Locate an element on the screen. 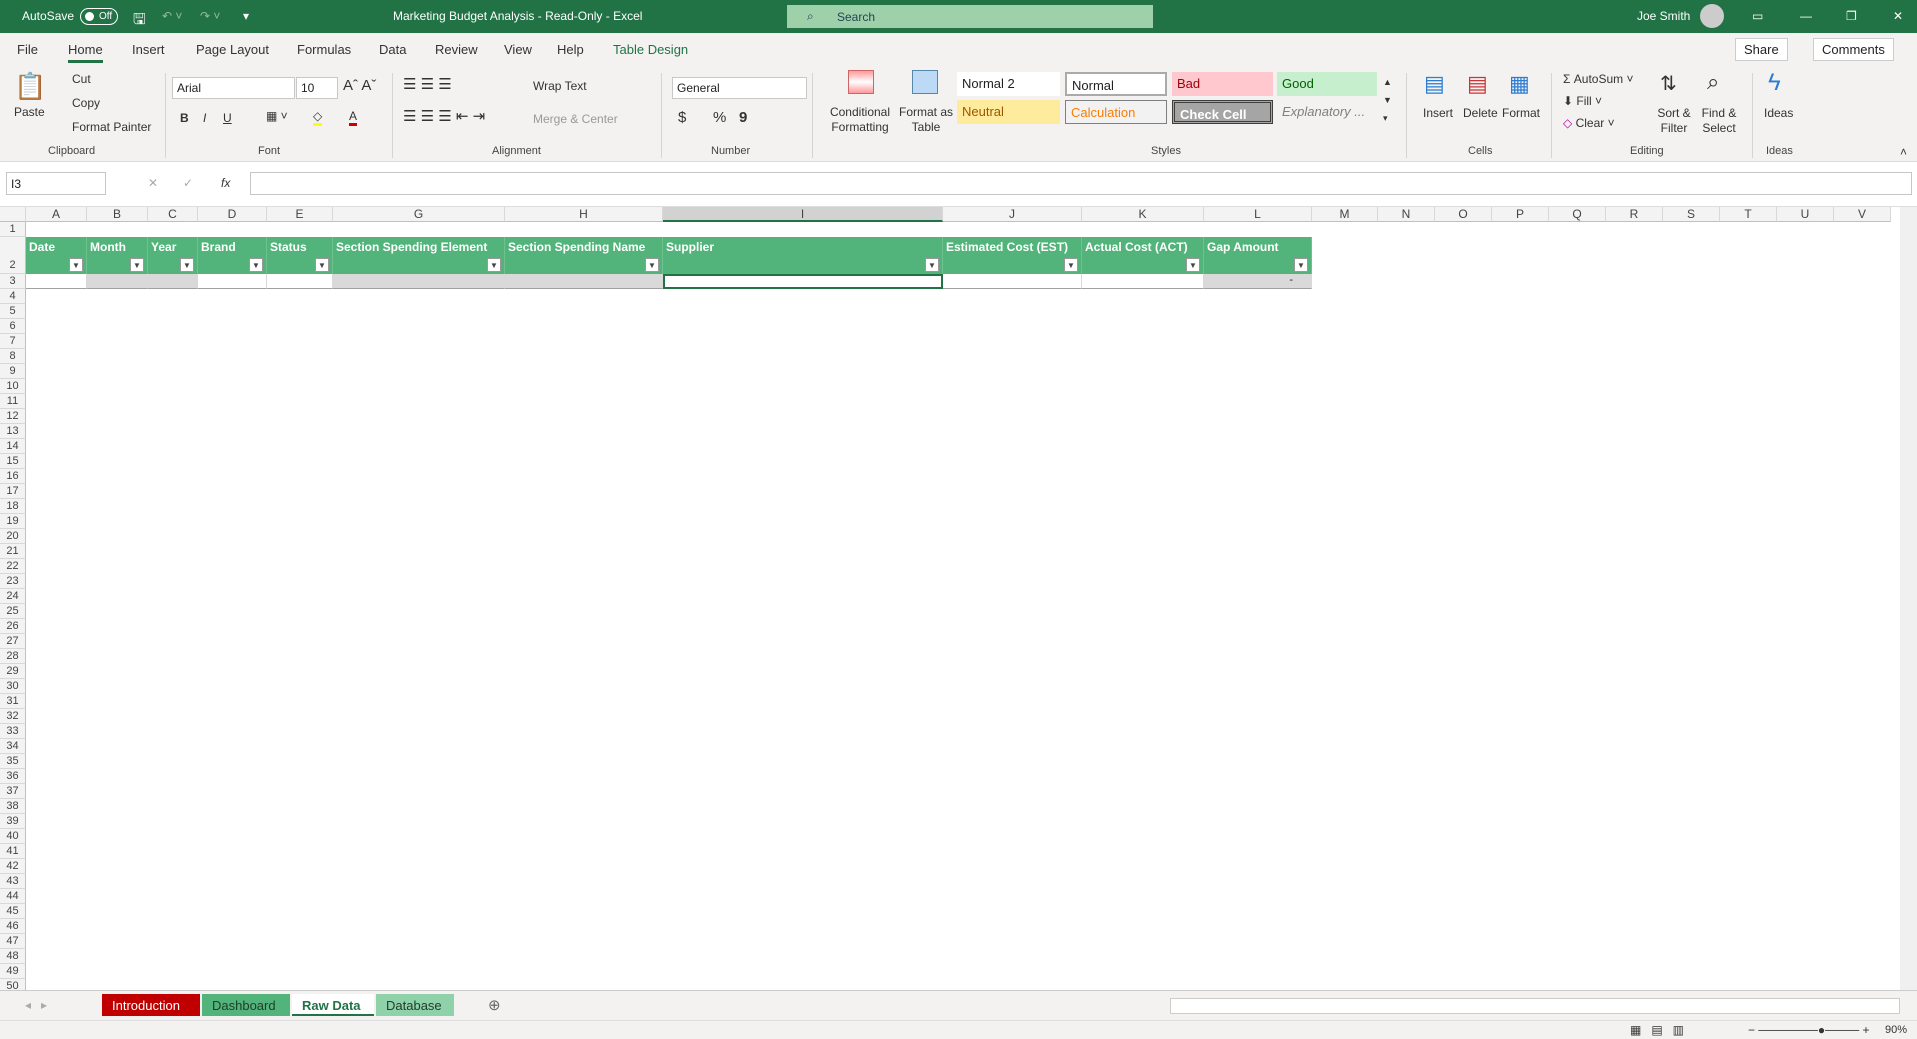  column-header-N: N is located at coordinates (1406, 214).